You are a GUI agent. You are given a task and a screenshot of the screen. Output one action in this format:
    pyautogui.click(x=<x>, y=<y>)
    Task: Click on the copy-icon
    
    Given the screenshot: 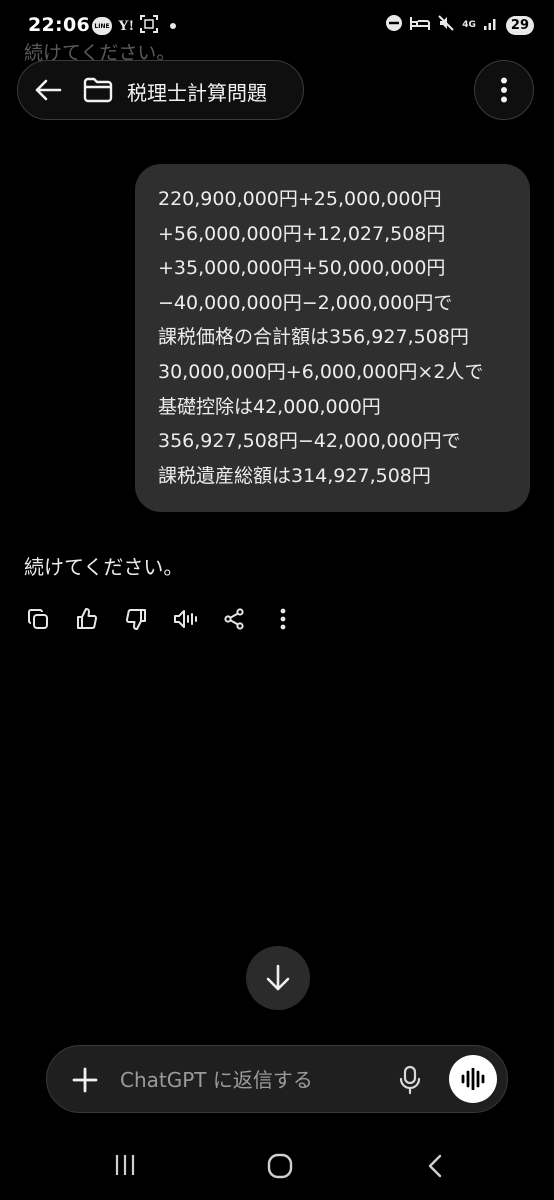 What is the action you would take?
    pyautogui.click(x=38, y=619)
    